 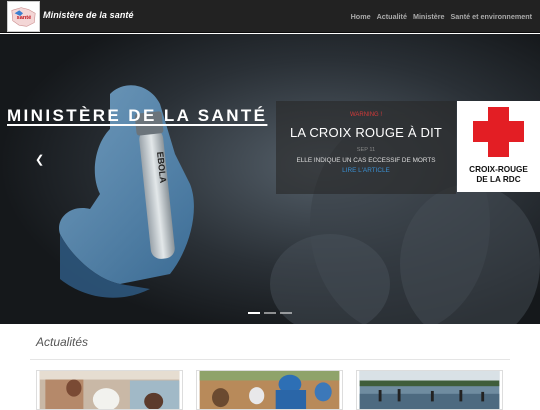 What do you see at coordinates (270, 359) in the screenshot?
I see `divider` at bounding box center [270, 359].